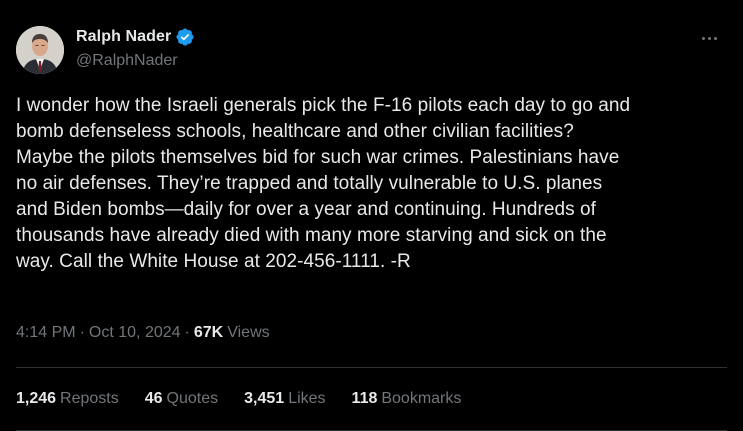 The image size is (743, 431). What do you see at coordinates (153, 398) in the screenshot?
I see `quotes-count: 46` at bounding box center [153, 398].